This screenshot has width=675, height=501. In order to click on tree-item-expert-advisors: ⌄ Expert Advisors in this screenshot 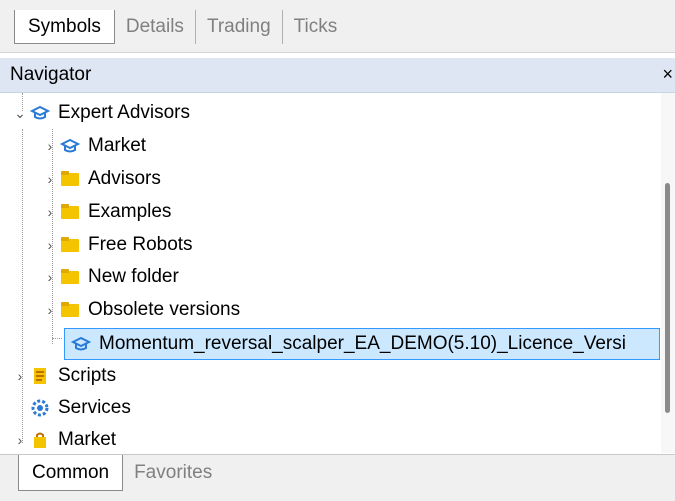, I will do `click(102, 113)`.